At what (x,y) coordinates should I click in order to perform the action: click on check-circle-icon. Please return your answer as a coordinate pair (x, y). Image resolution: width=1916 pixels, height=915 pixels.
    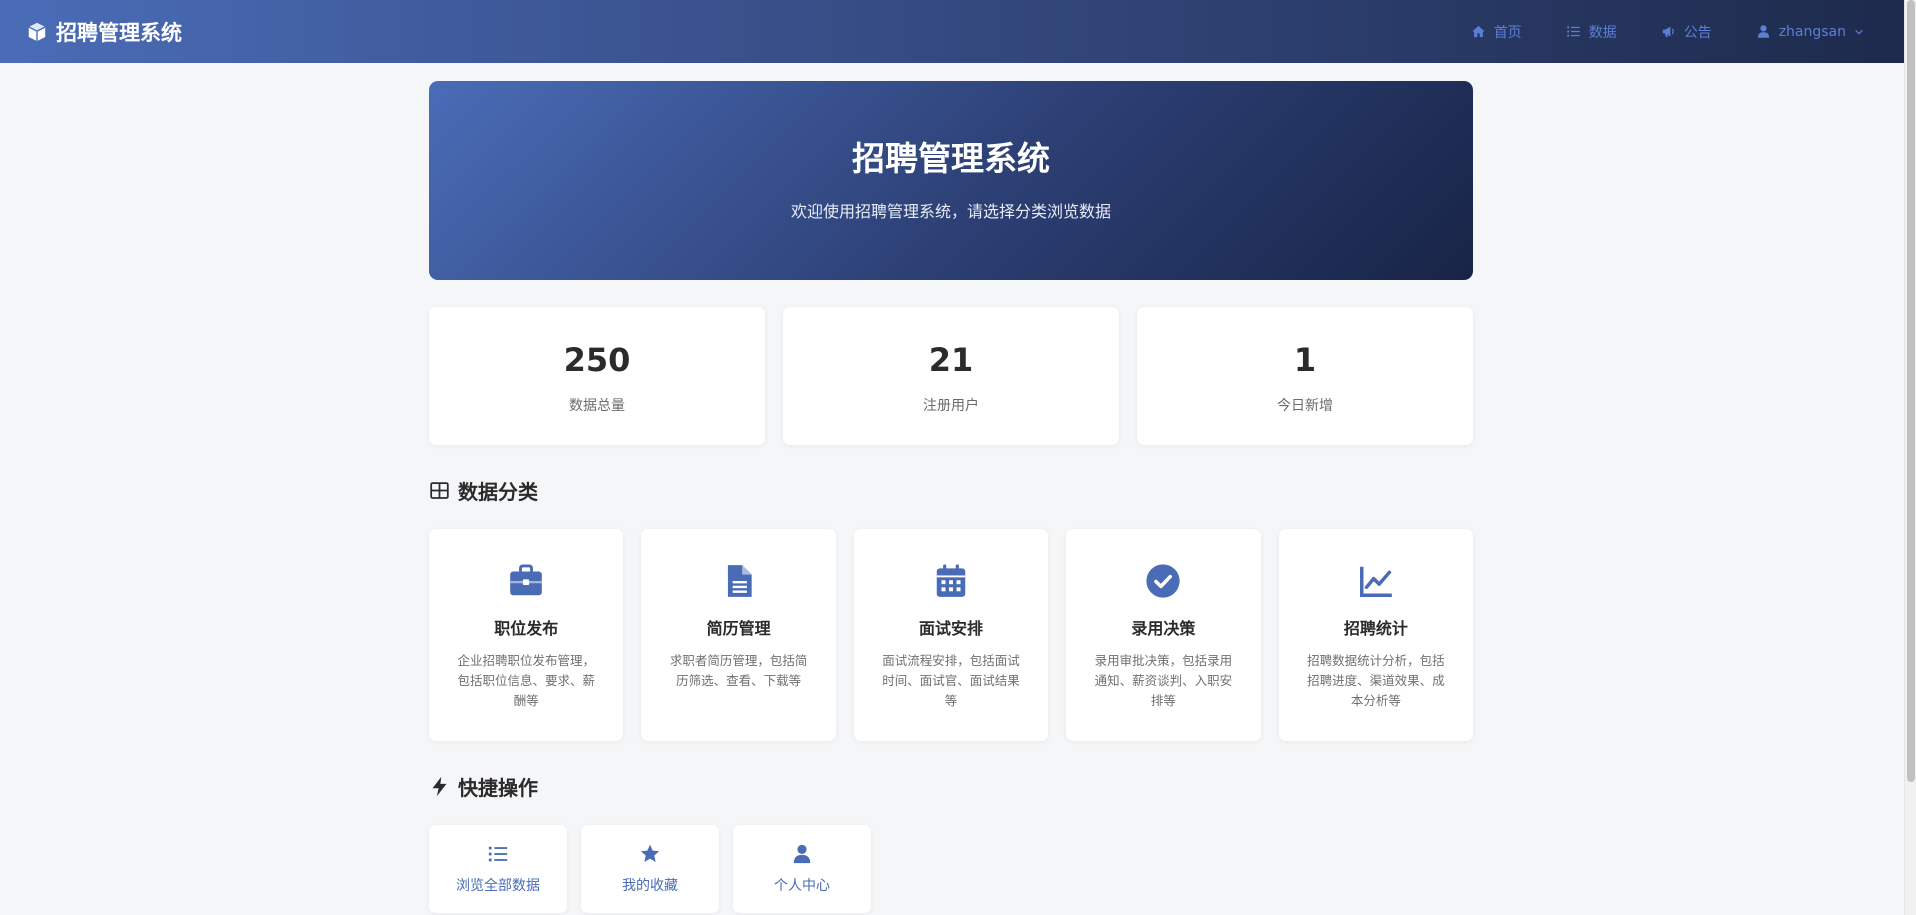
    Looking at the image, I should click on (1163, 581).